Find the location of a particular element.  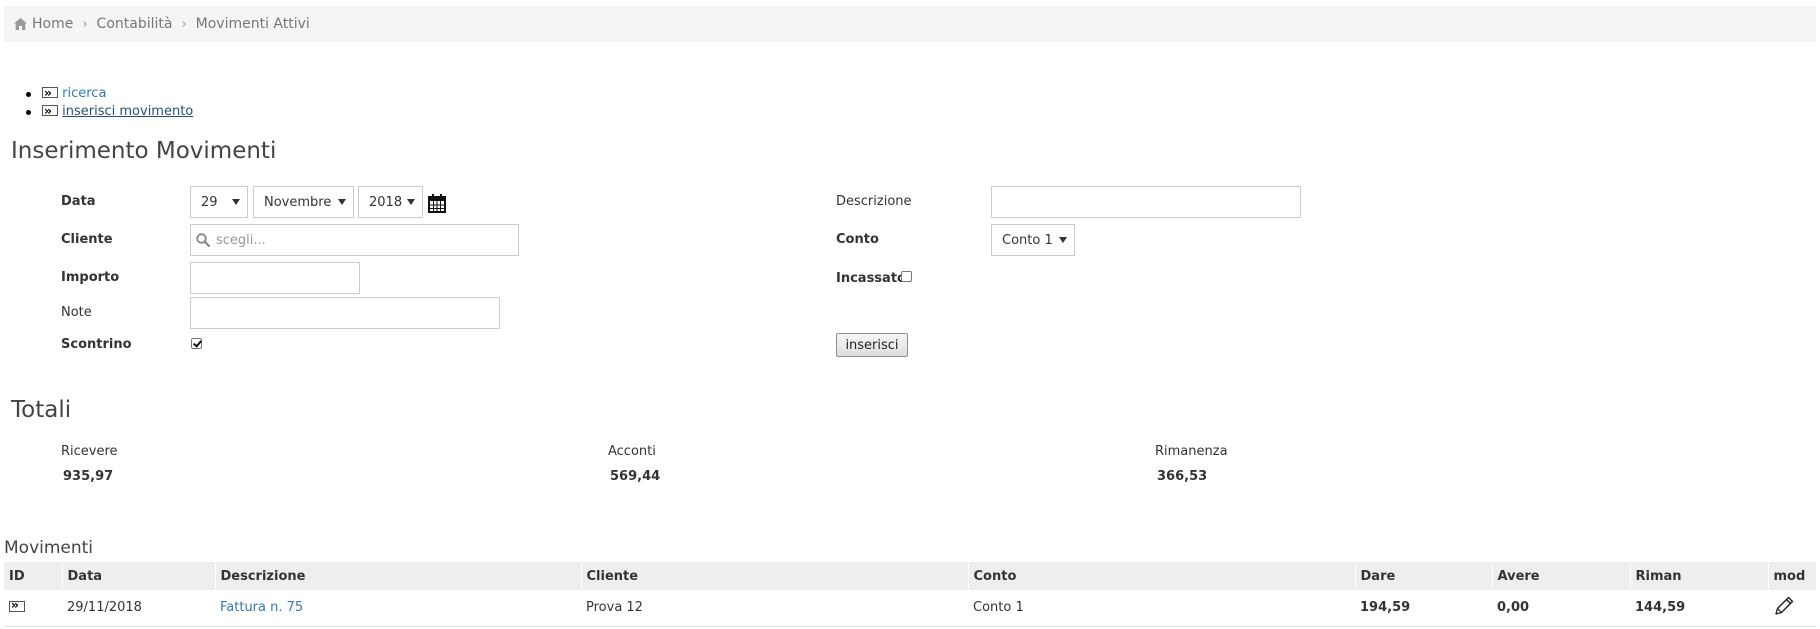

descrizione-input is located at coordinates (1146, 202).